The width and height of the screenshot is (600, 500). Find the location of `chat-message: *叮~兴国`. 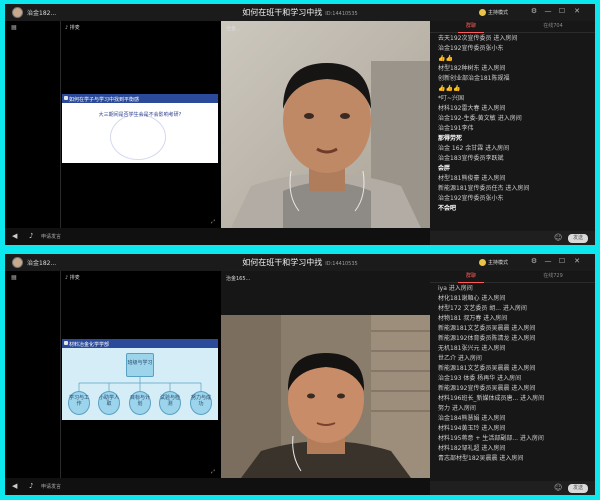

chat-message: *叮~兴国 is located at coordinates (451, 98).